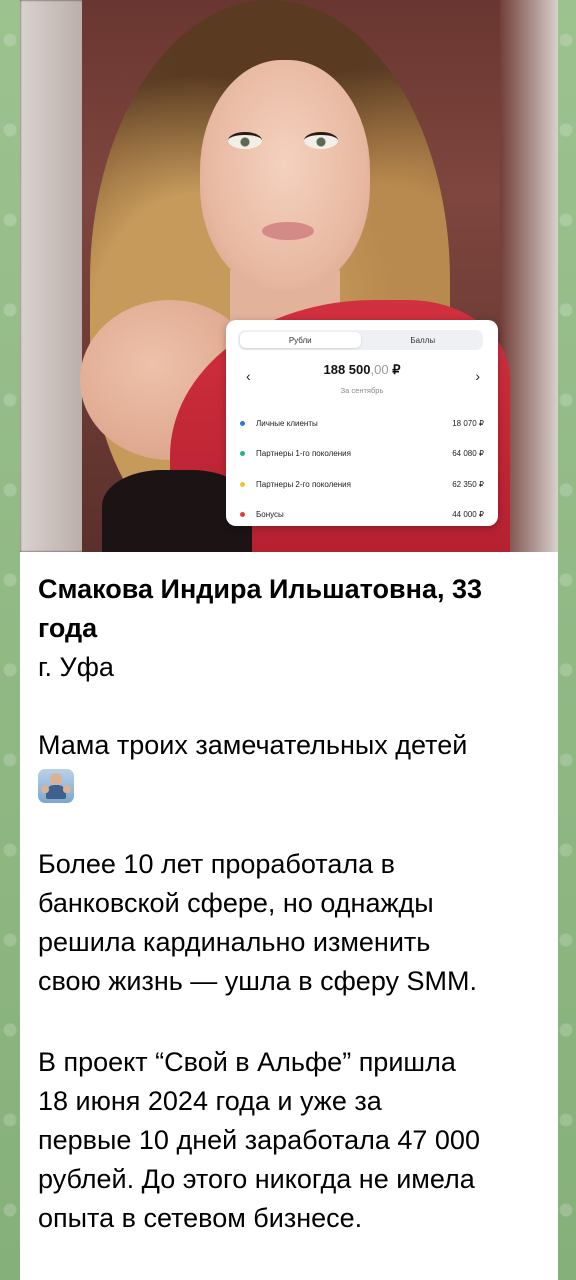 This screenshot has width=576, height=1280. What do you see at coordinates (210, 1101) in the screenshot?
I see `paragraph-project-line: 18 июня 2024 года и уже за` at bounding box center [210, 1101].